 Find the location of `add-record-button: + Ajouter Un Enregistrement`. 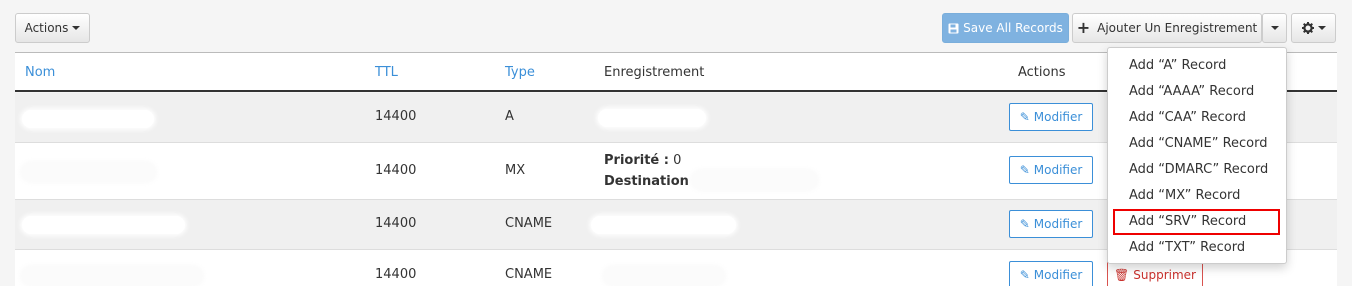

add-record-button: + Ajouter Un Enregistrement is located at coordinates (1167, 28).